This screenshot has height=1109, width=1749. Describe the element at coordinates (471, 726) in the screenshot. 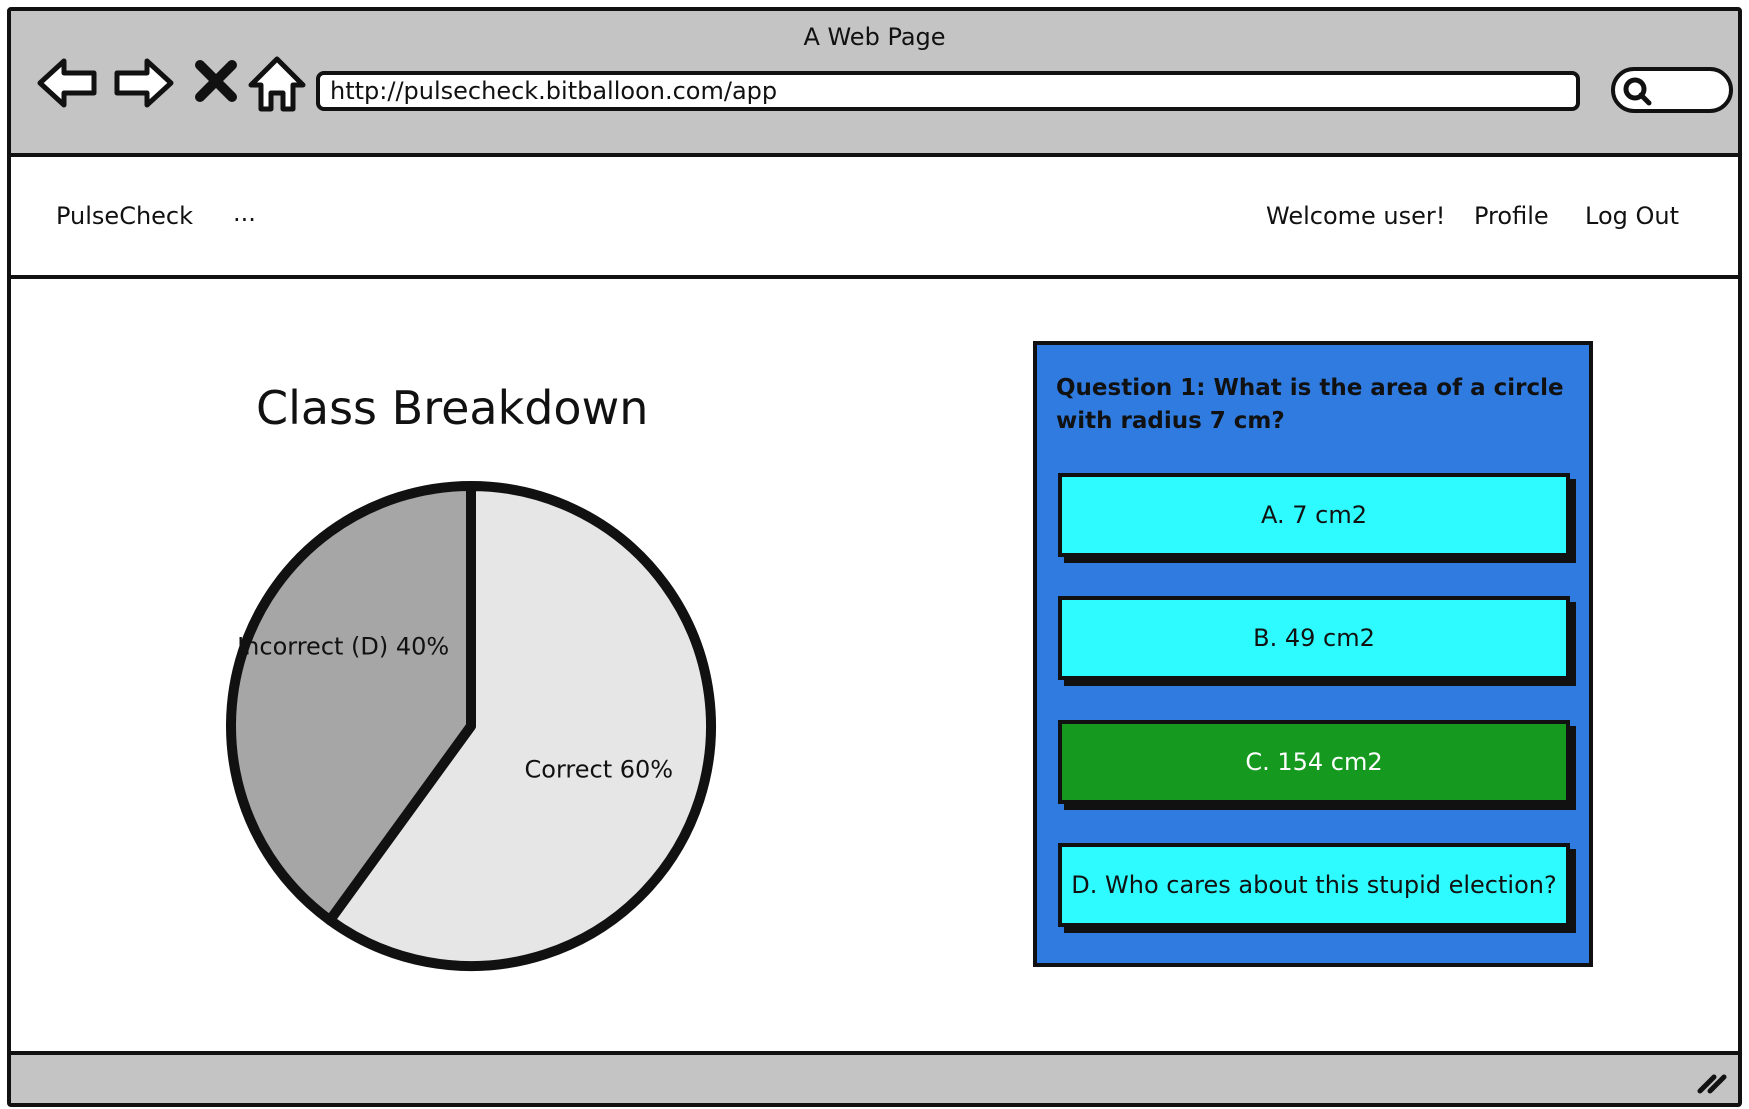

I see `pie-chart: Correct 60% Incorrect (D) 40%` at that location.